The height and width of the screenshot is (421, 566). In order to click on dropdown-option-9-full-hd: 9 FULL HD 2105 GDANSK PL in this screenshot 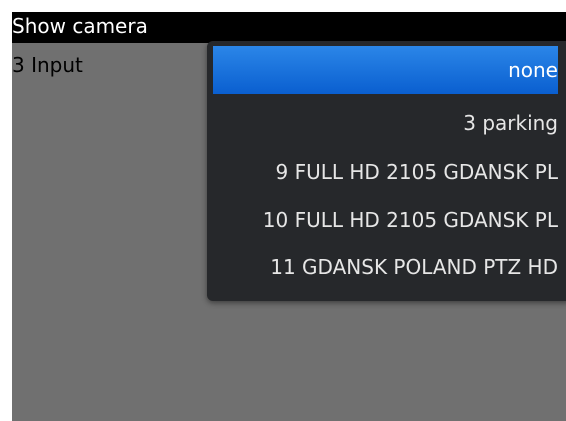, I will do `click(385, 172)`.